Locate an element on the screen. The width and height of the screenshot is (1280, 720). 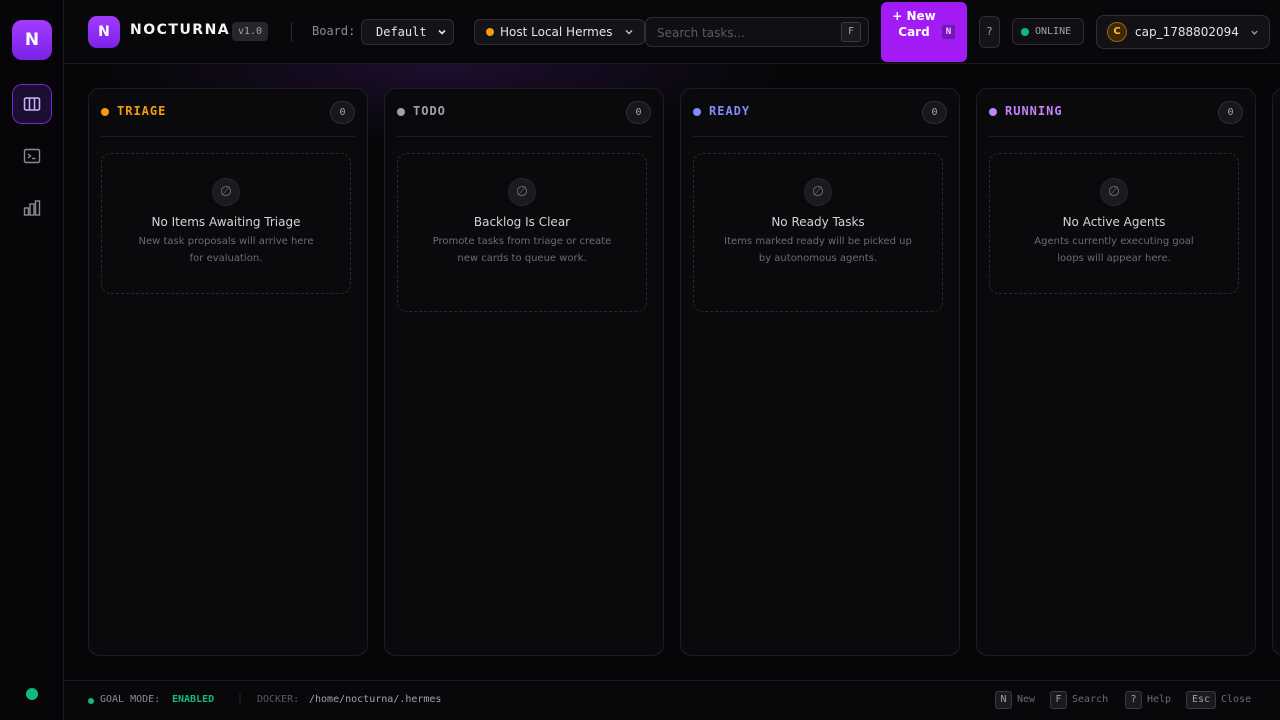
shortcut-key: N is located at coordinates (1003, 700).